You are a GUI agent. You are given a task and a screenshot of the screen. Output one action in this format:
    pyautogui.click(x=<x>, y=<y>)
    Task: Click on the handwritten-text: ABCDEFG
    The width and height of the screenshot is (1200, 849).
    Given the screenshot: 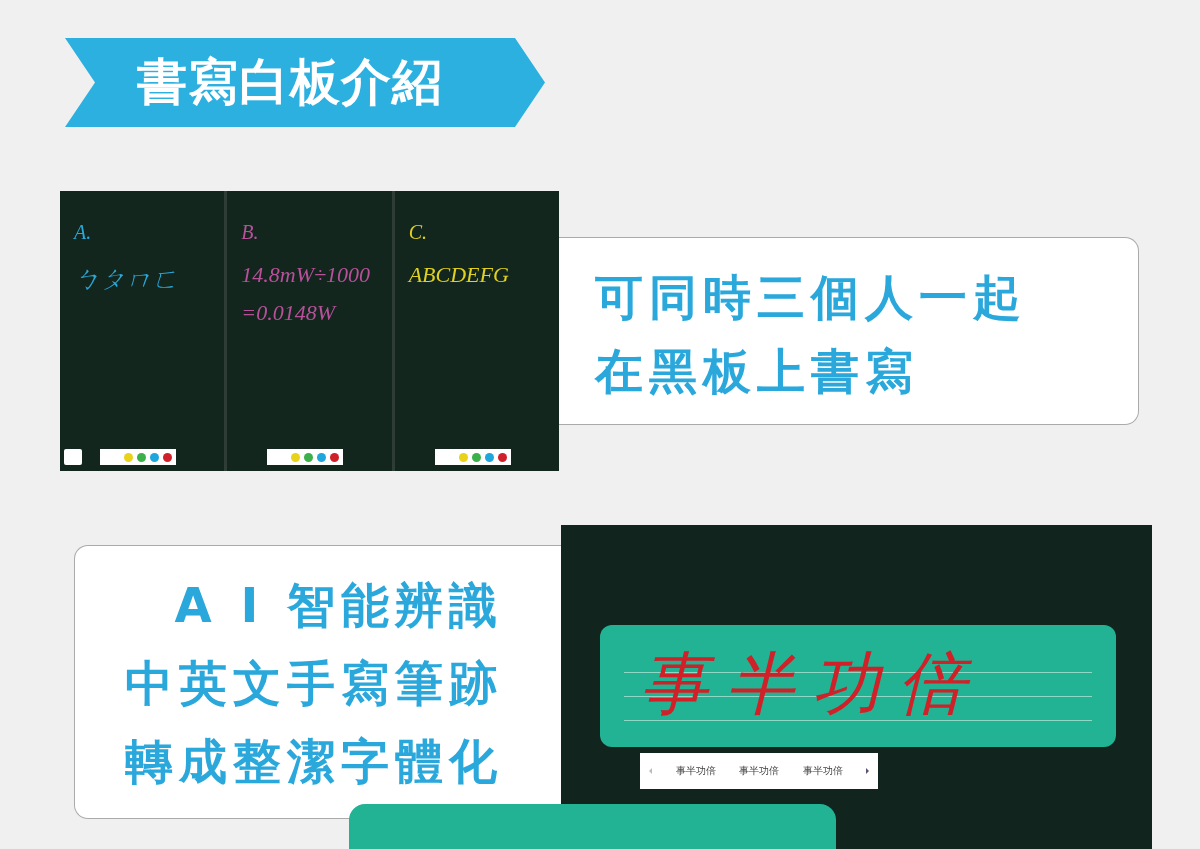 What is the action you would take?
    pyautogui.click(x=459, y=275)
    